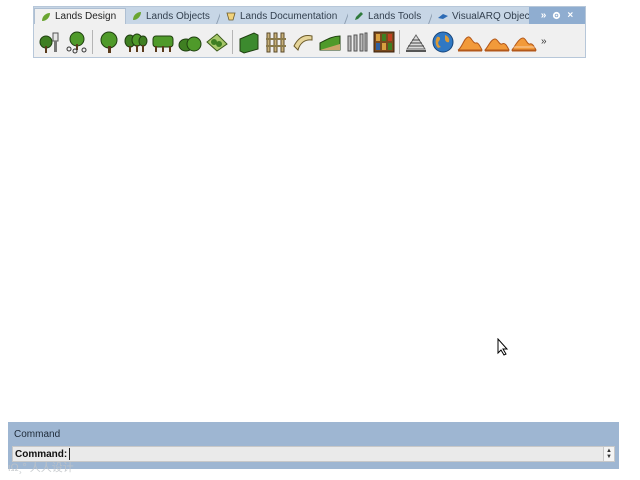  Describe the element at coordinates (41, 468) in the screenshot. I see `watermark: ιΩ¸° 人人设计` at that location.